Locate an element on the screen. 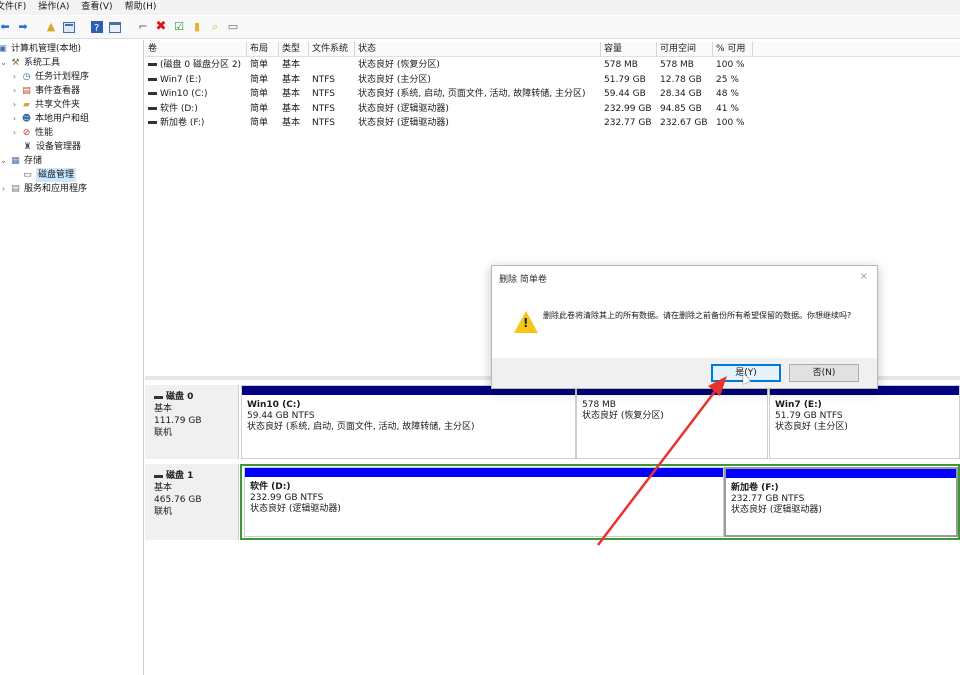 The image size is (960, 675). tree-storage: ⌄ ▦ 存储 is located at coordinates (21, 161).